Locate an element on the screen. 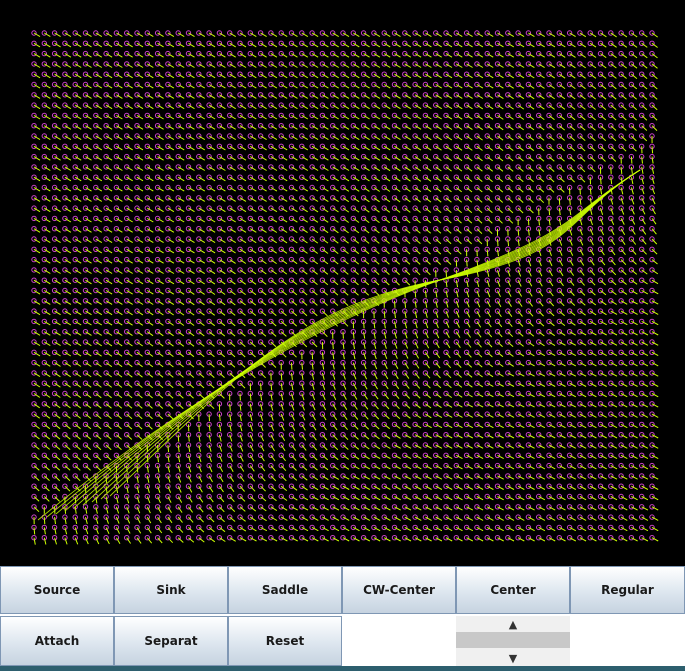  chevron-up-icon: ▲ is located at coordinates (513, 624).